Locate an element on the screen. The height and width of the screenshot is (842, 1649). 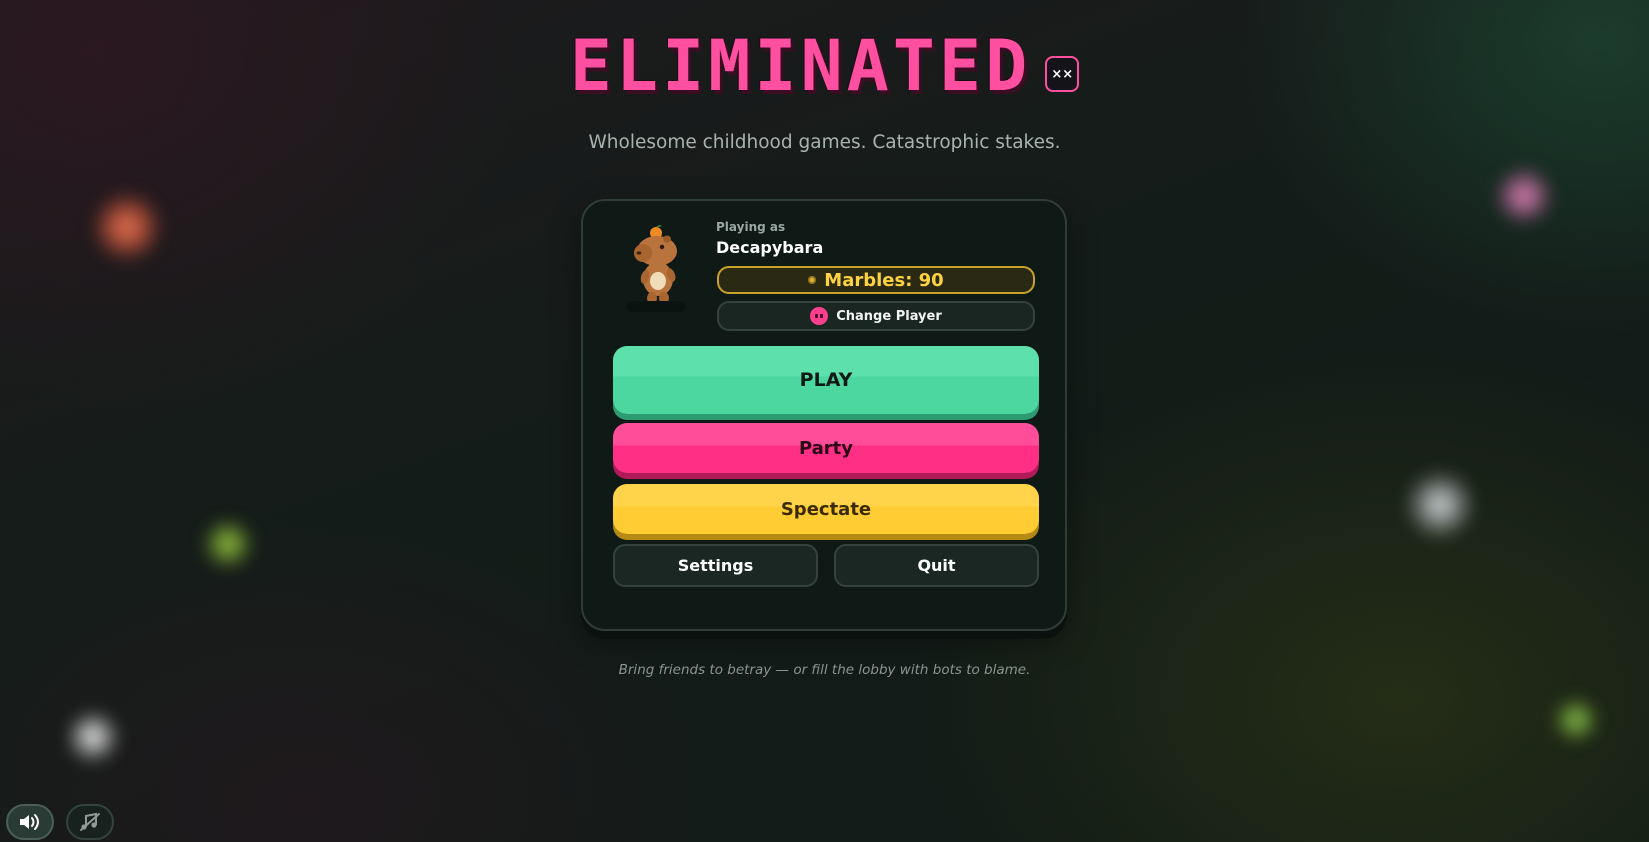
sound-toggle-button is located at coordinates (30, 822).